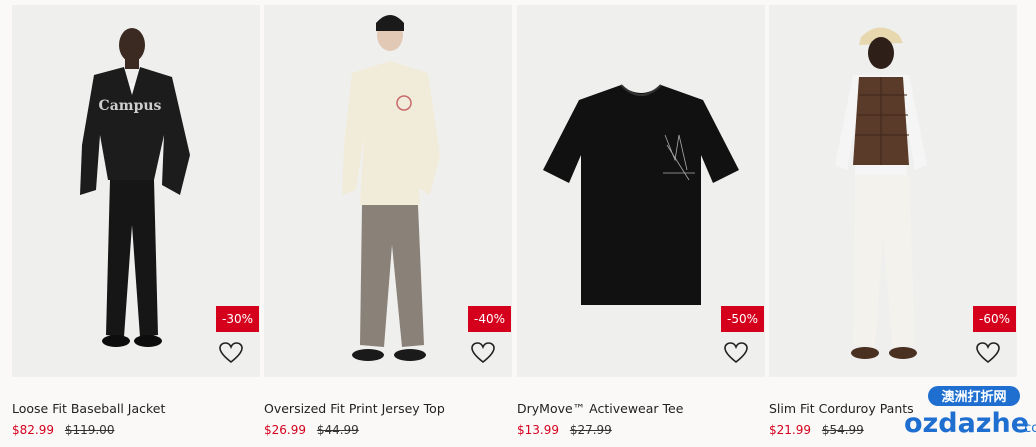 This screenshot has width=1036, height=447. What do you see at coordinates (564, 430) in the screenshot?
I see `price-row: $13.99 $27.99` at bounding box center [564, 430].